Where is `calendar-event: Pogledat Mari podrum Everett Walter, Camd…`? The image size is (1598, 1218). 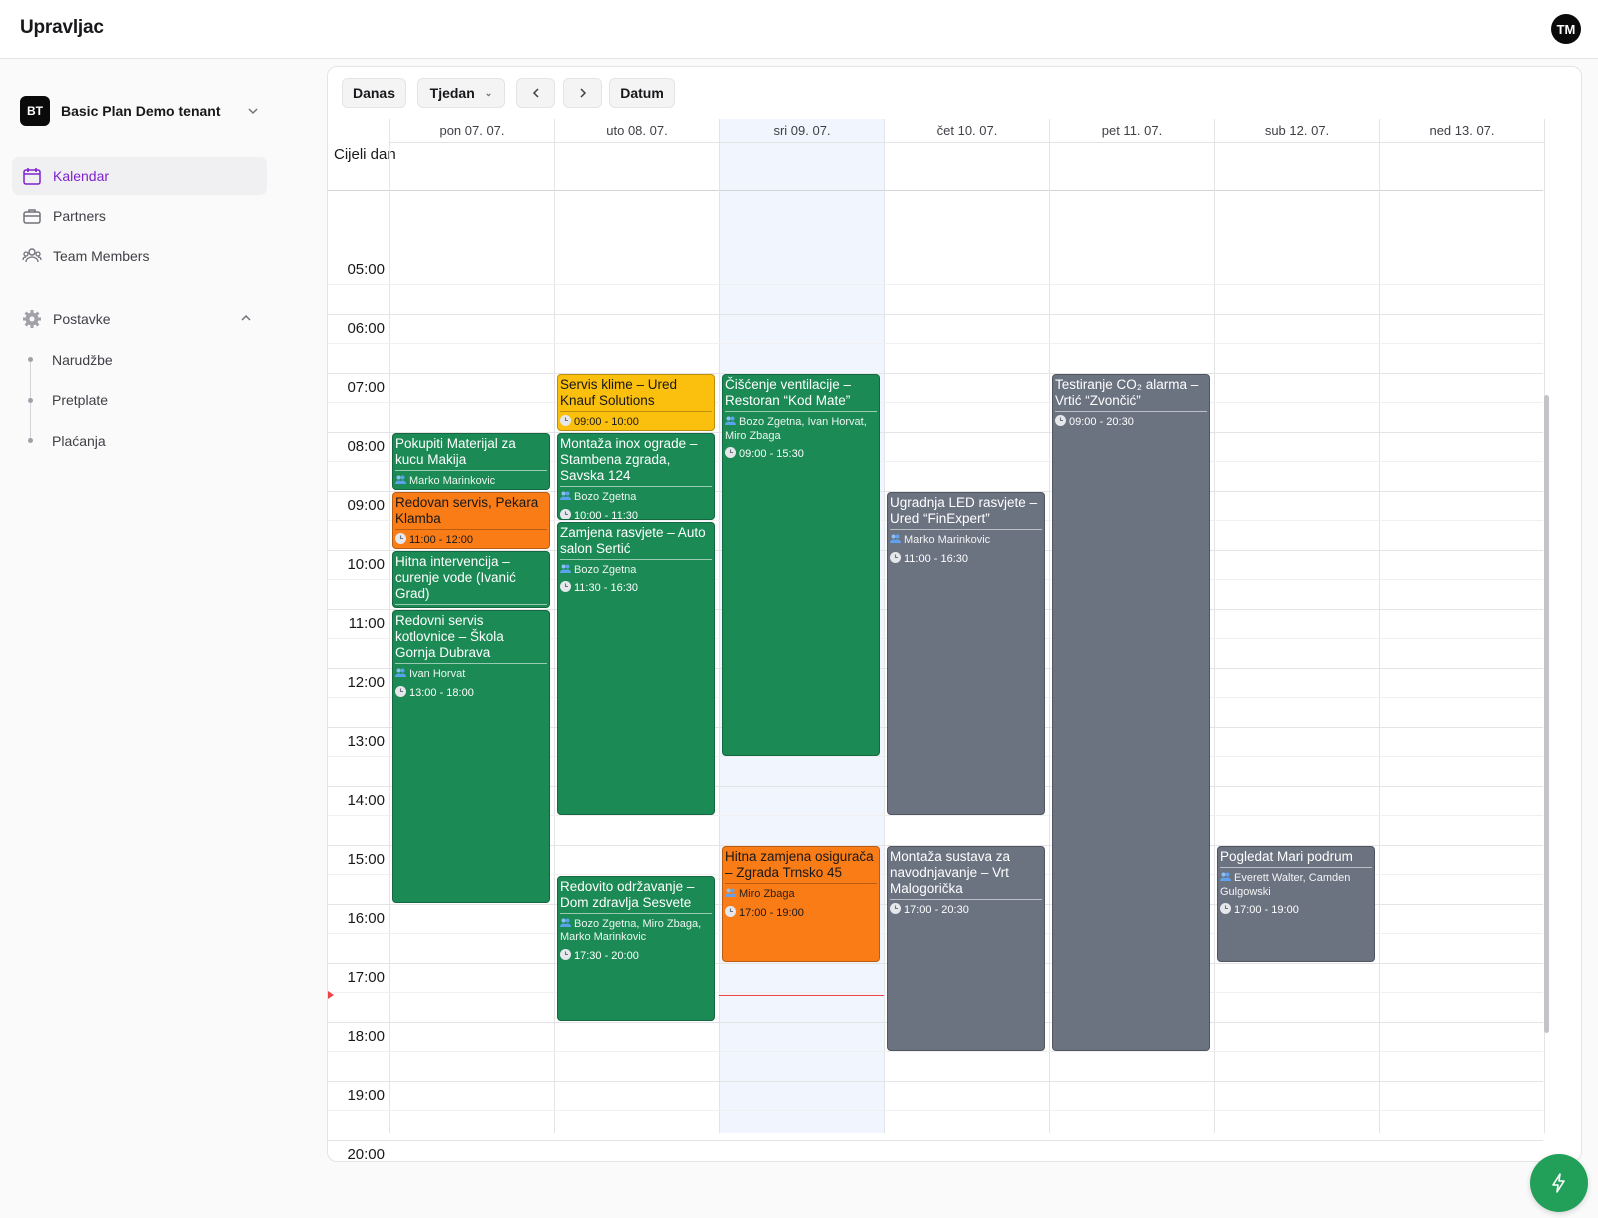 calendar-event: Pogledat Mari podrum Everett Walter, Camd… is located at coordinates (1296, 904).